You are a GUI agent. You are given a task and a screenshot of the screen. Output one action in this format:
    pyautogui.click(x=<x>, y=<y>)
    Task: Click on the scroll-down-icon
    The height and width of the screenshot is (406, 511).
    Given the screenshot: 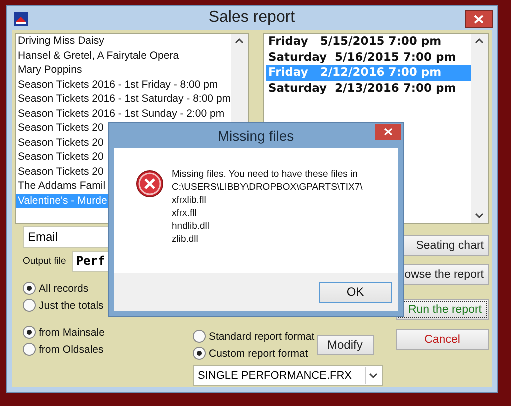 What is the action you would take?
    pyautogui.click(x=479, y=216)
    